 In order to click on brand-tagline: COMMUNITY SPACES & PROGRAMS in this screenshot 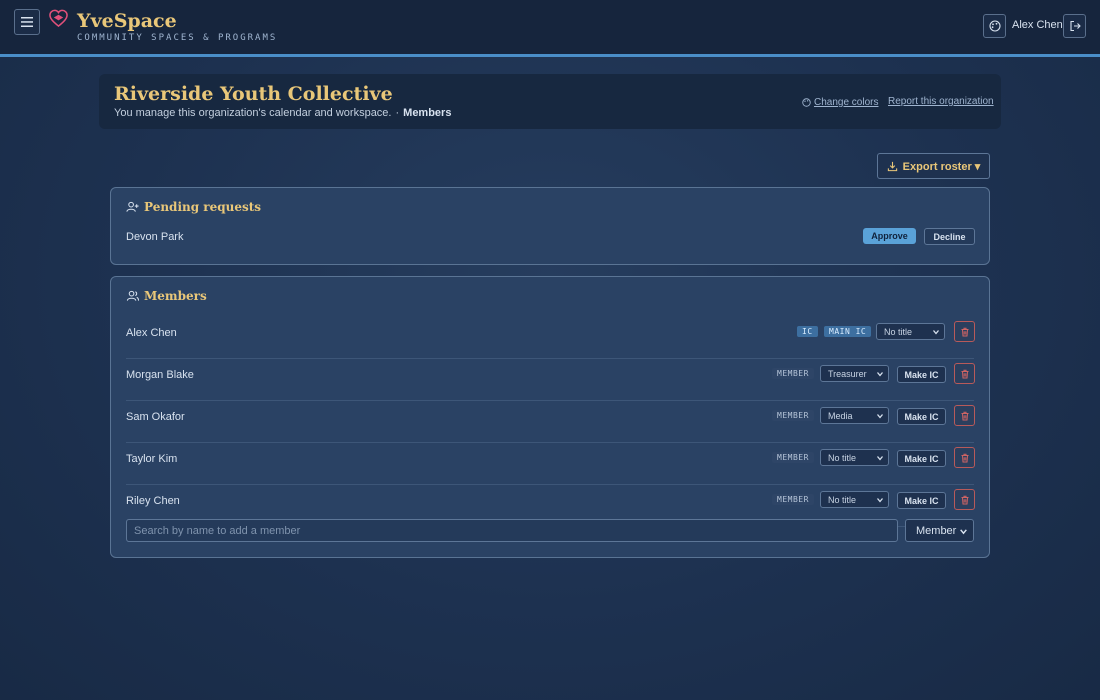, I will do `click(177, 38)`.